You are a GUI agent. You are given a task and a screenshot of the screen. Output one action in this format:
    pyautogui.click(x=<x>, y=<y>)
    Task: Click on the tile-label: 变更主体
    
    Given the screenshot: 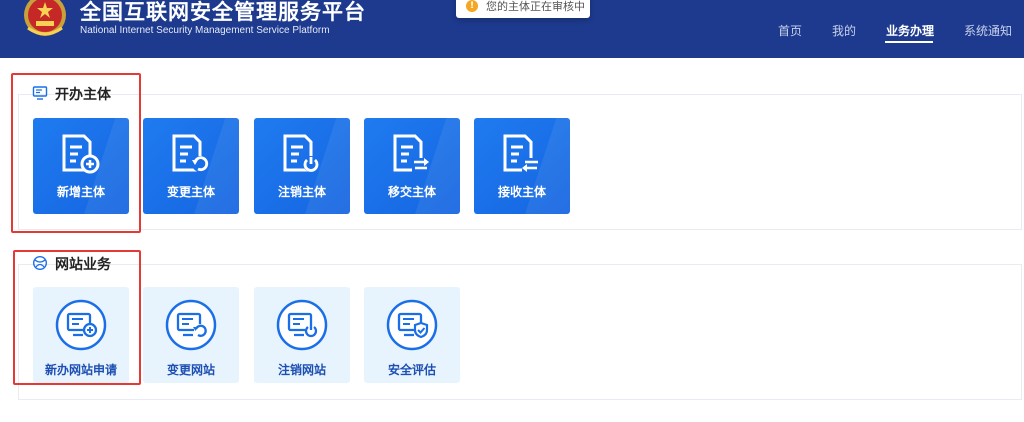 What is the action you would take?
    pyautogui.click(x=190, y=192)
    